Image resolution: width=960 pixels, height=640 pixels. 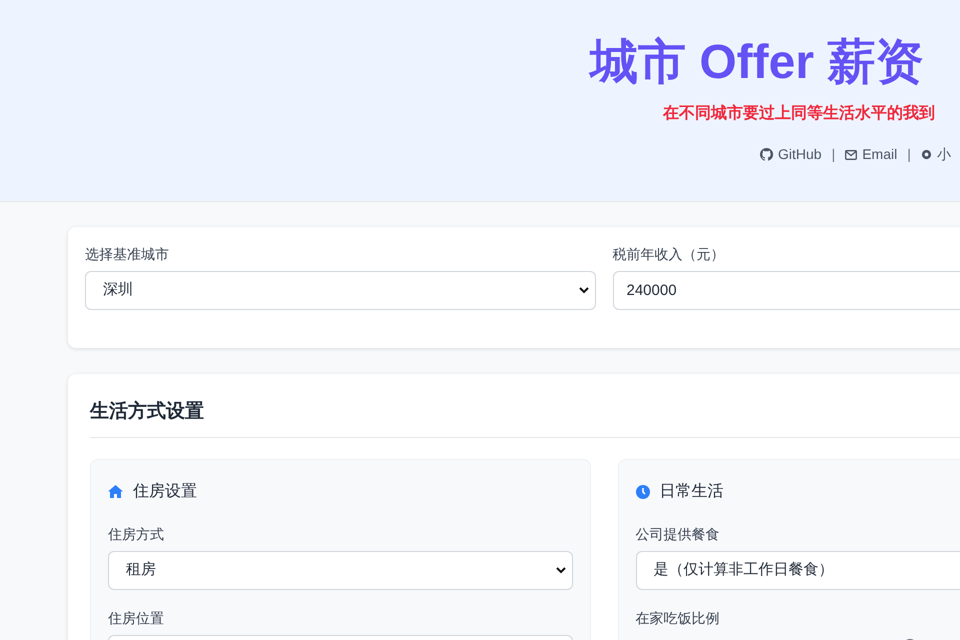 What do you see at coordinates (340, 290) in the screenshot?
I see `city-select: 深圳` at bounding box center [340, 290].